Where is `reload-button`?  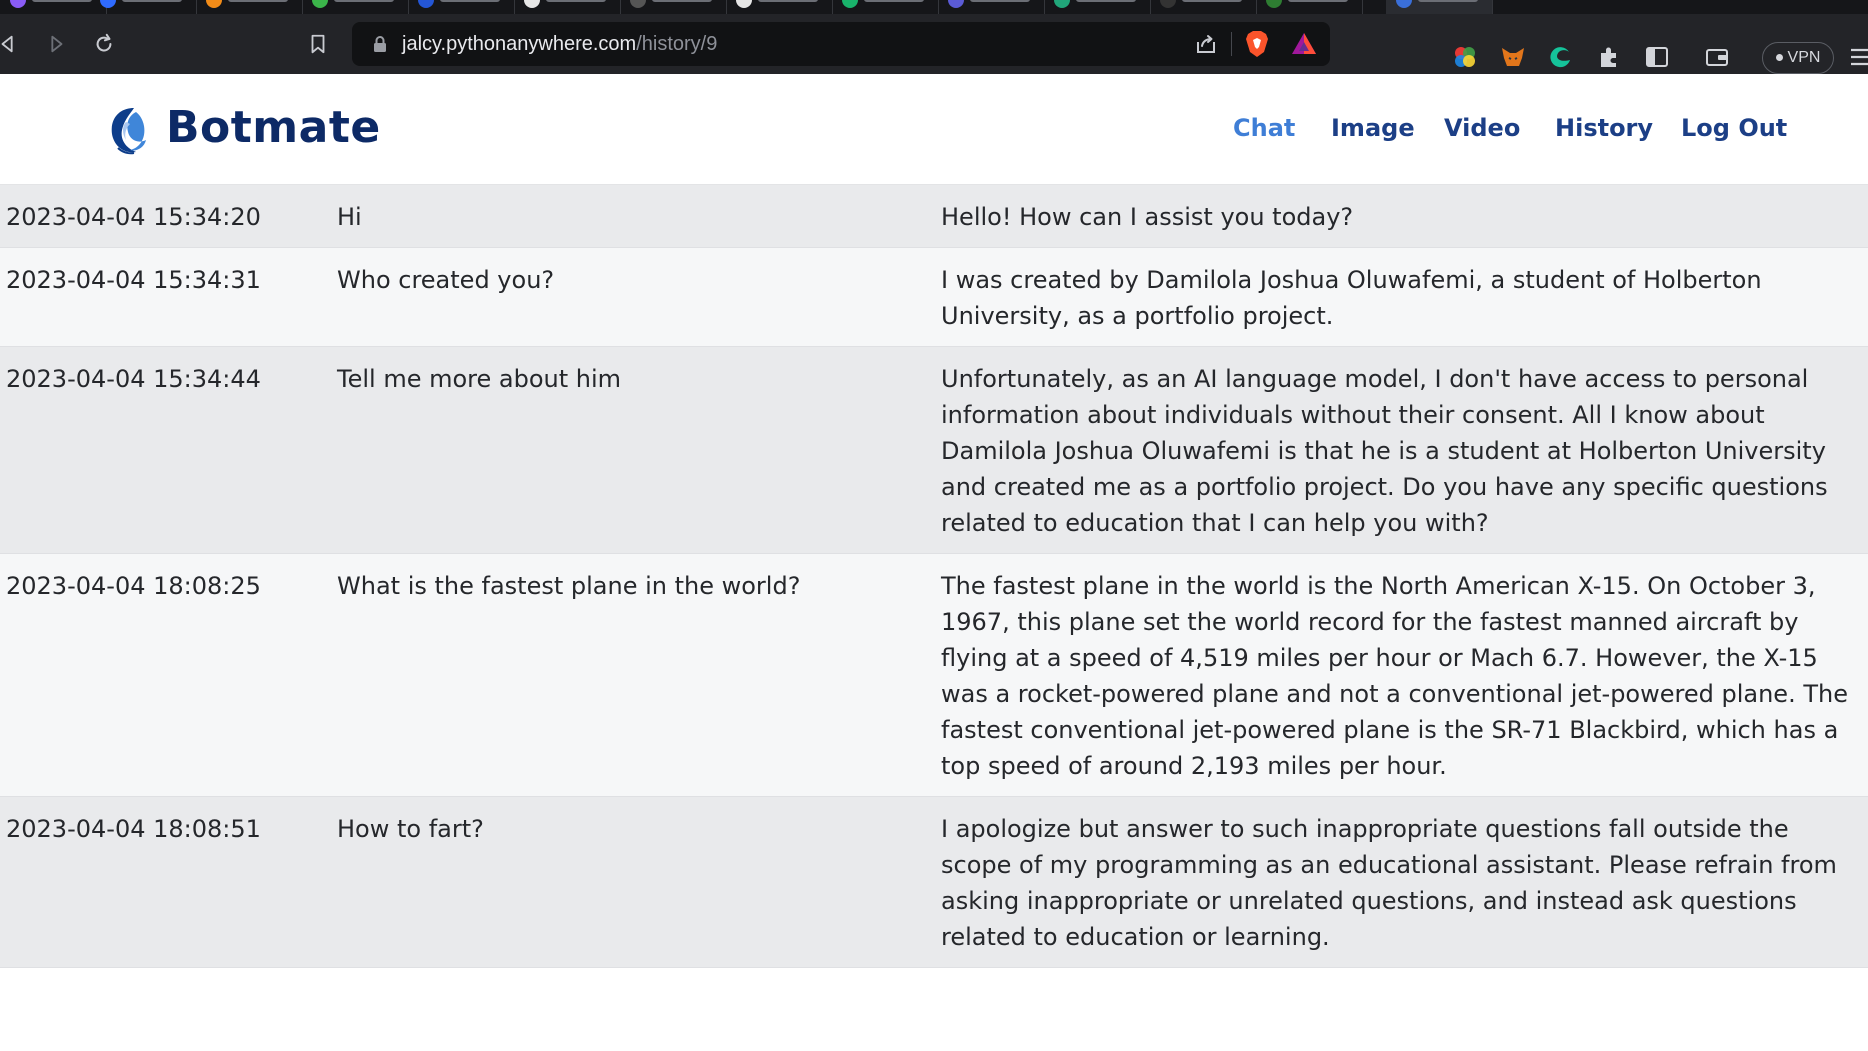
reload-button is located at coordinates (104, 44).